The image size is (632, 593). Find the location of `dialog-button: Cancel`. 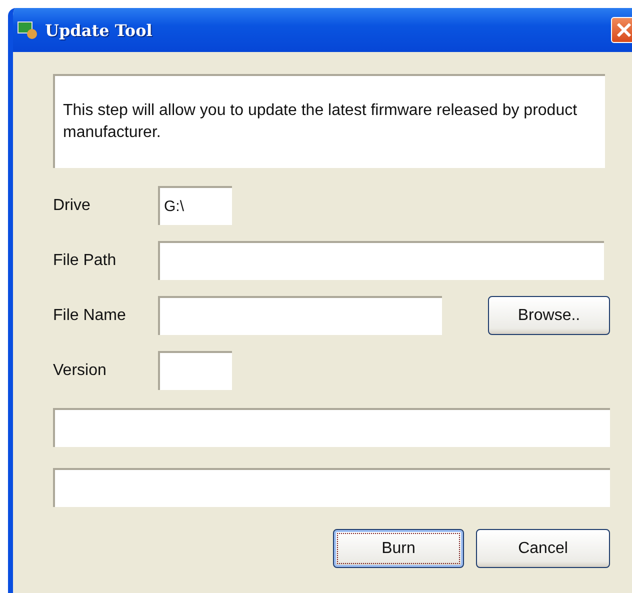

dialog-button: Cancel is located at coordinates (543, 548).